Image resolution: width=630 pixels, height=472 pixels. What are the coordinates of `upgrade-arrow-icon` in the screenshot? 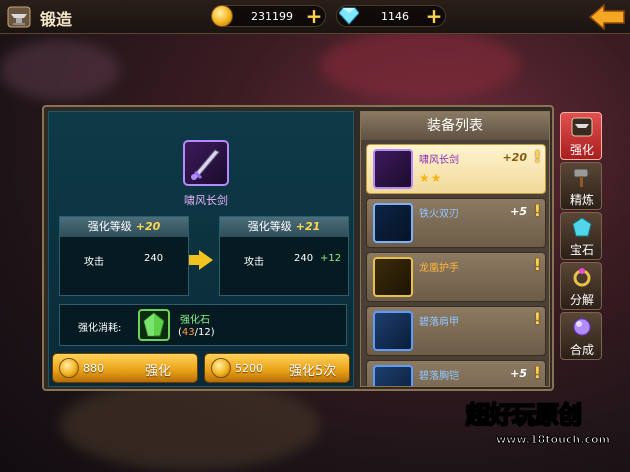 It's located at (206, 260).